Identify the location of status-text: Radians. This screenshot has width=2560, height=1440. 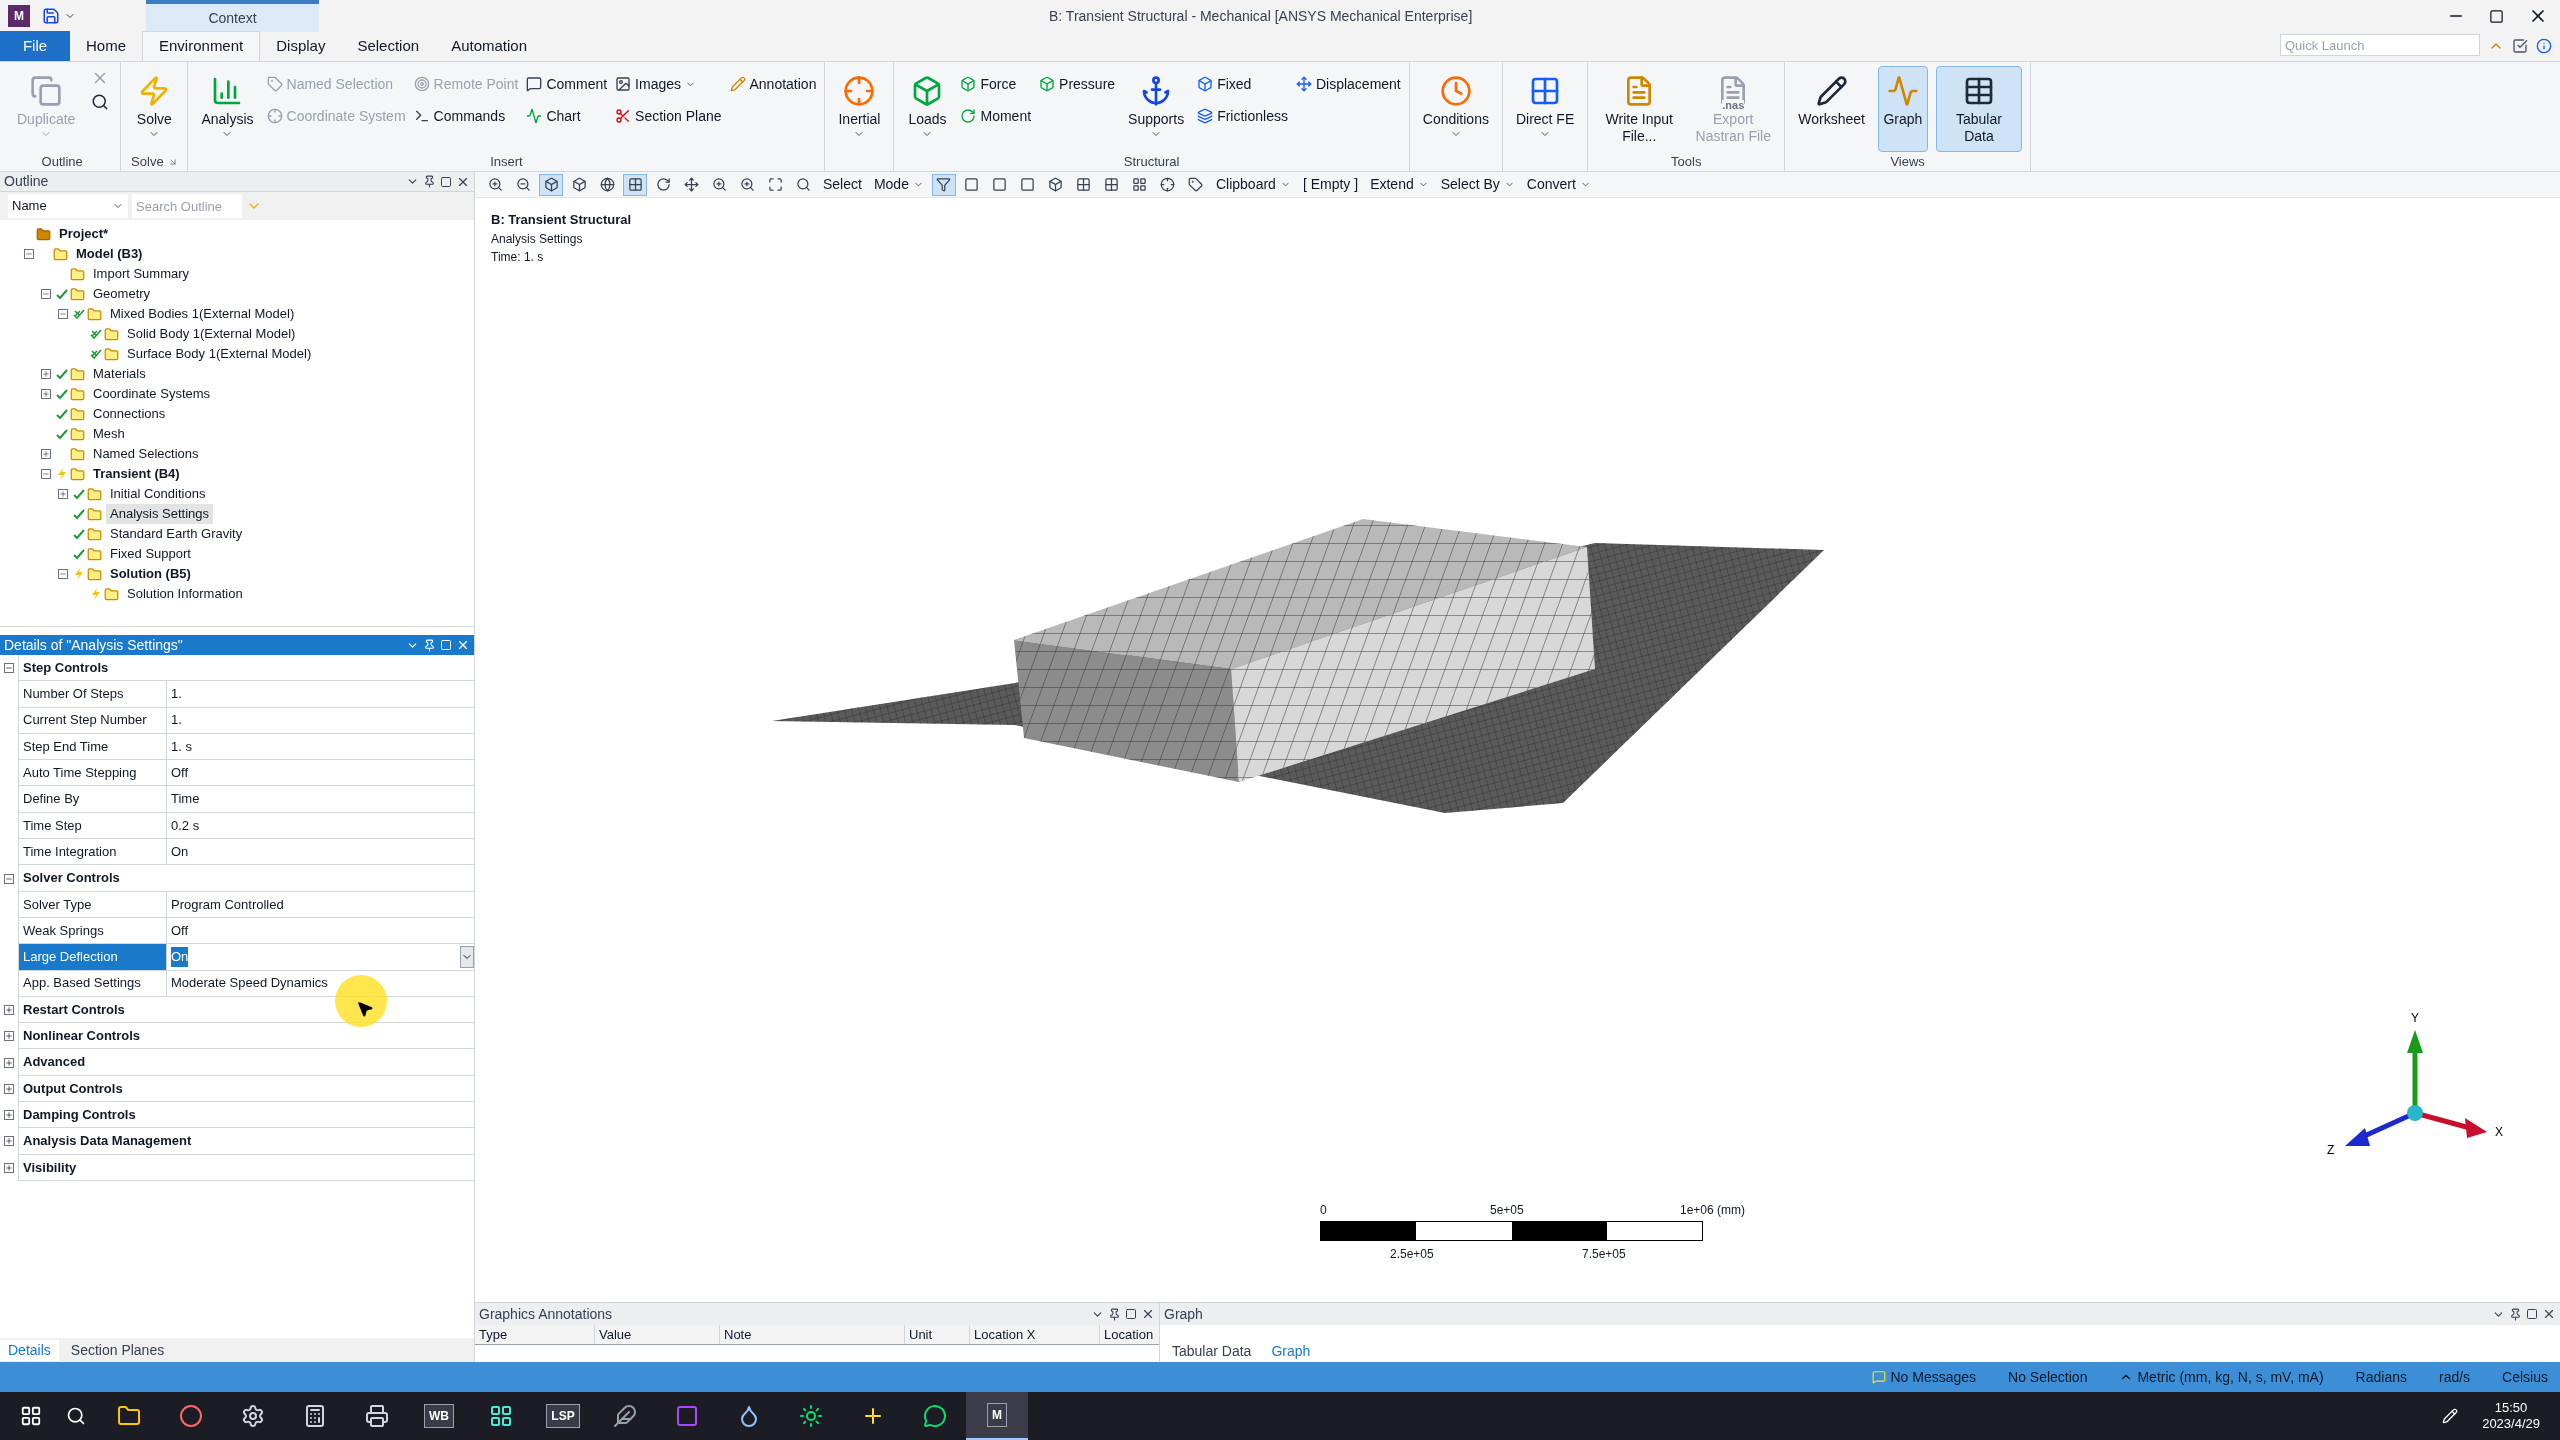
(2381, 1377).